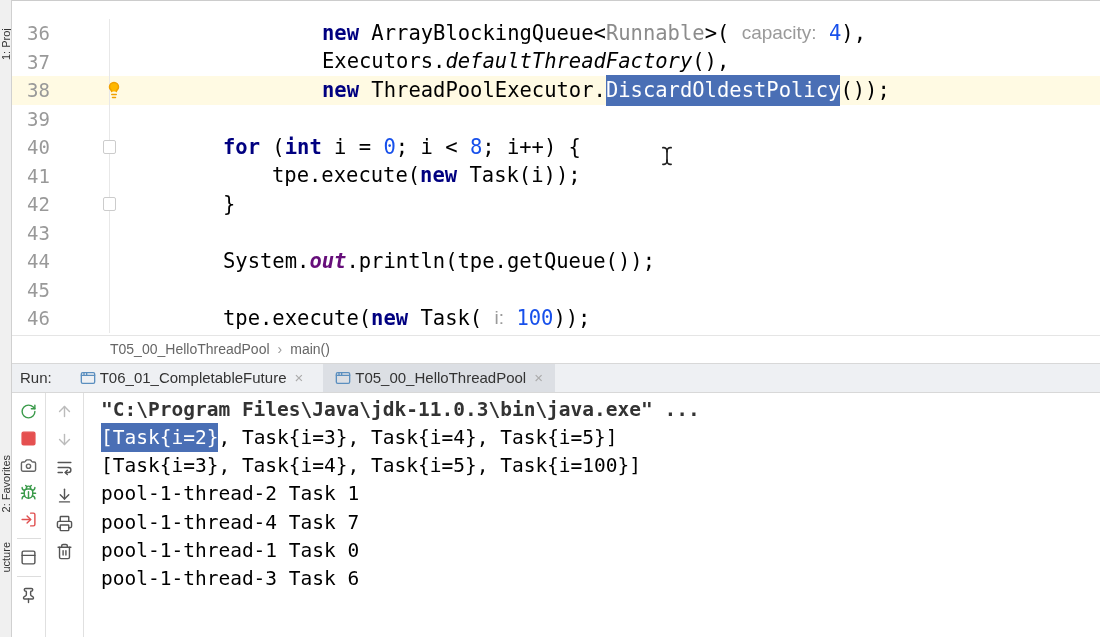  I want to click on trash-icon, so click(64, 551).